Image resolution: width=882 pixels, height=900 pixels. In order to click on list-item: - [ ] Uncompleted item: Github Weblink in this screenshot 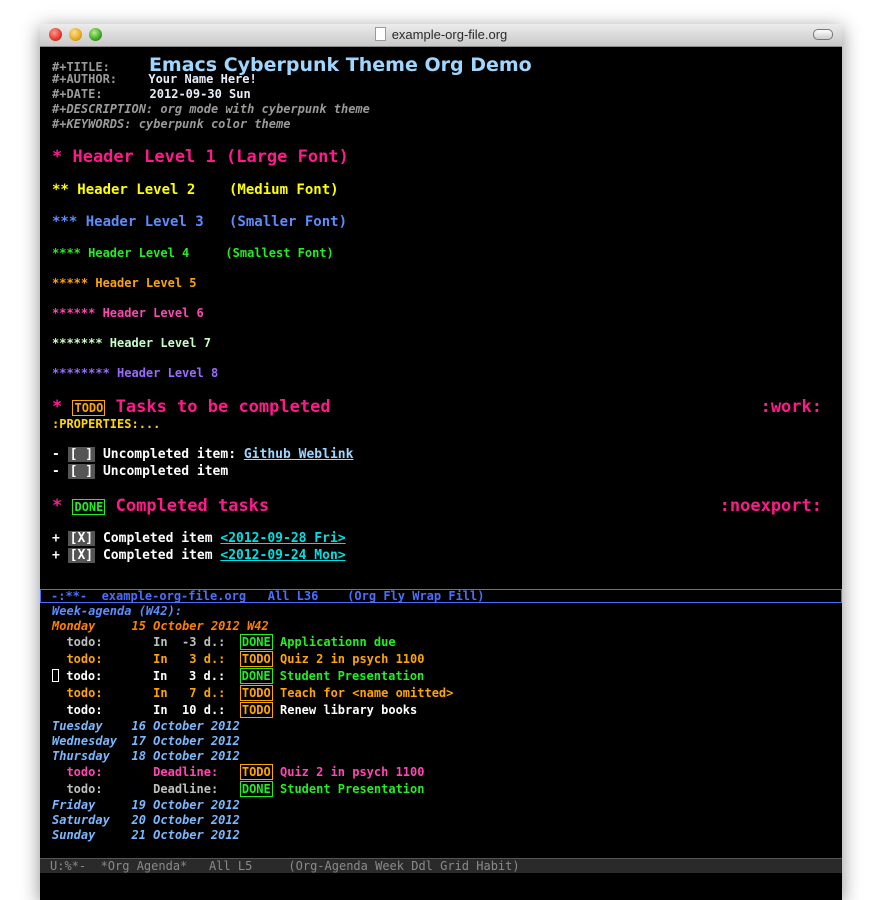, I will do `click(203, 454)`.